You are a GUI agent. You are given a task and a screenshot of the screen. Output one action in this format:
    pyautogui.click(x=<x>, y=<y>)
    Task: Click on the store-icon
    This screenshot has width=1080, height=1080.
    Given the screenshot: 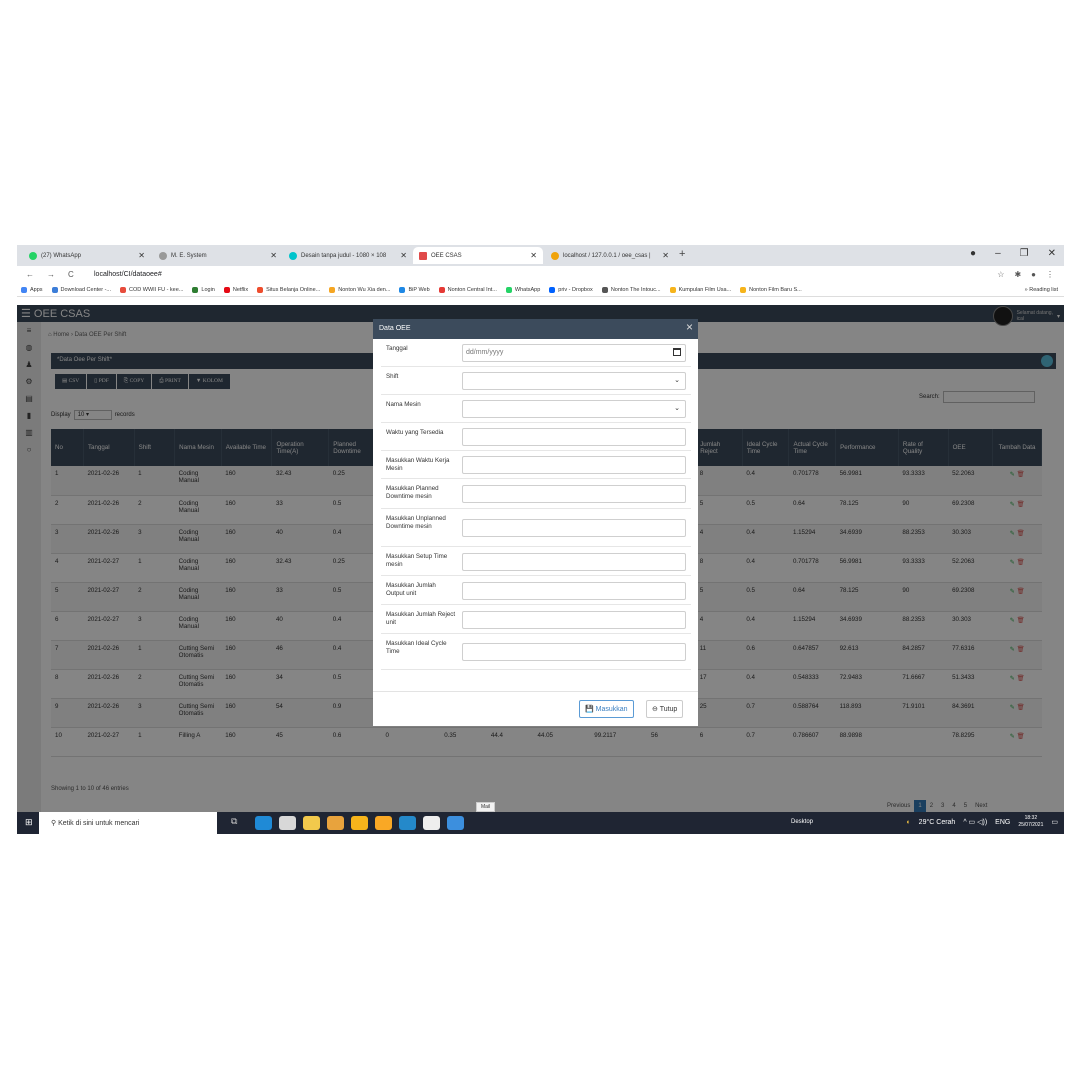 What is the action you would take?
    pyautogui.click(x=287, y=823)
    